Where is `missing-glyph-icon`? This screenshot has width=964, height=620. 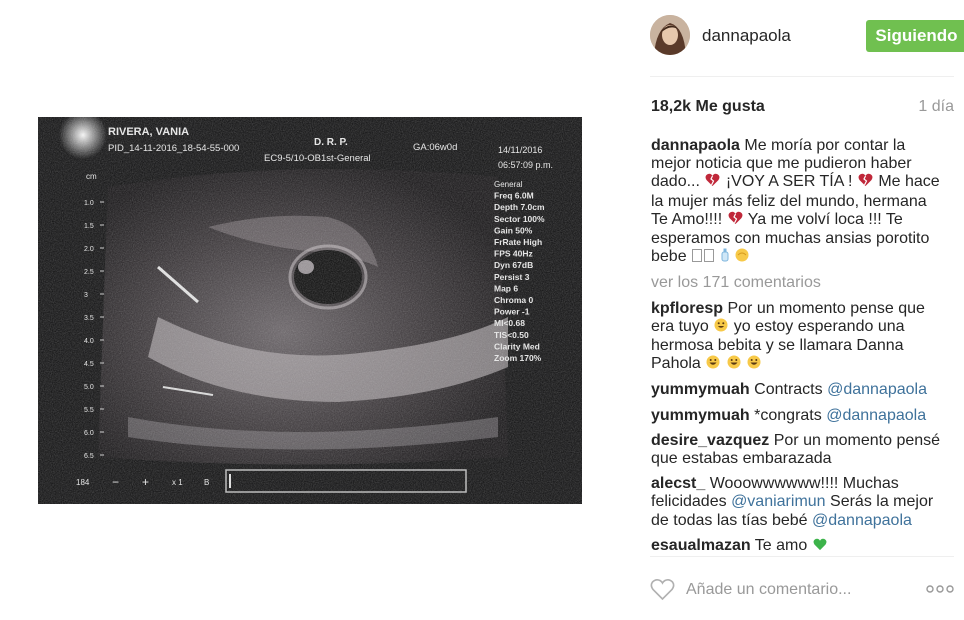
missing-glyph-icon is located at coordinates (703, 258).